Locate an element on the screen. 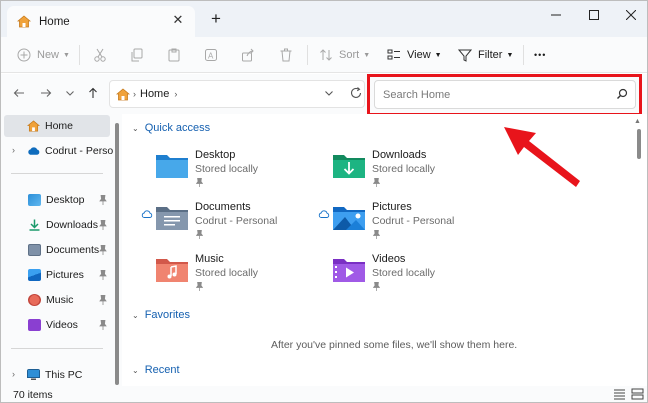 This screenshot has width=648, height=403. breadcrumb-home: Home is located at coordinates (154, 94).